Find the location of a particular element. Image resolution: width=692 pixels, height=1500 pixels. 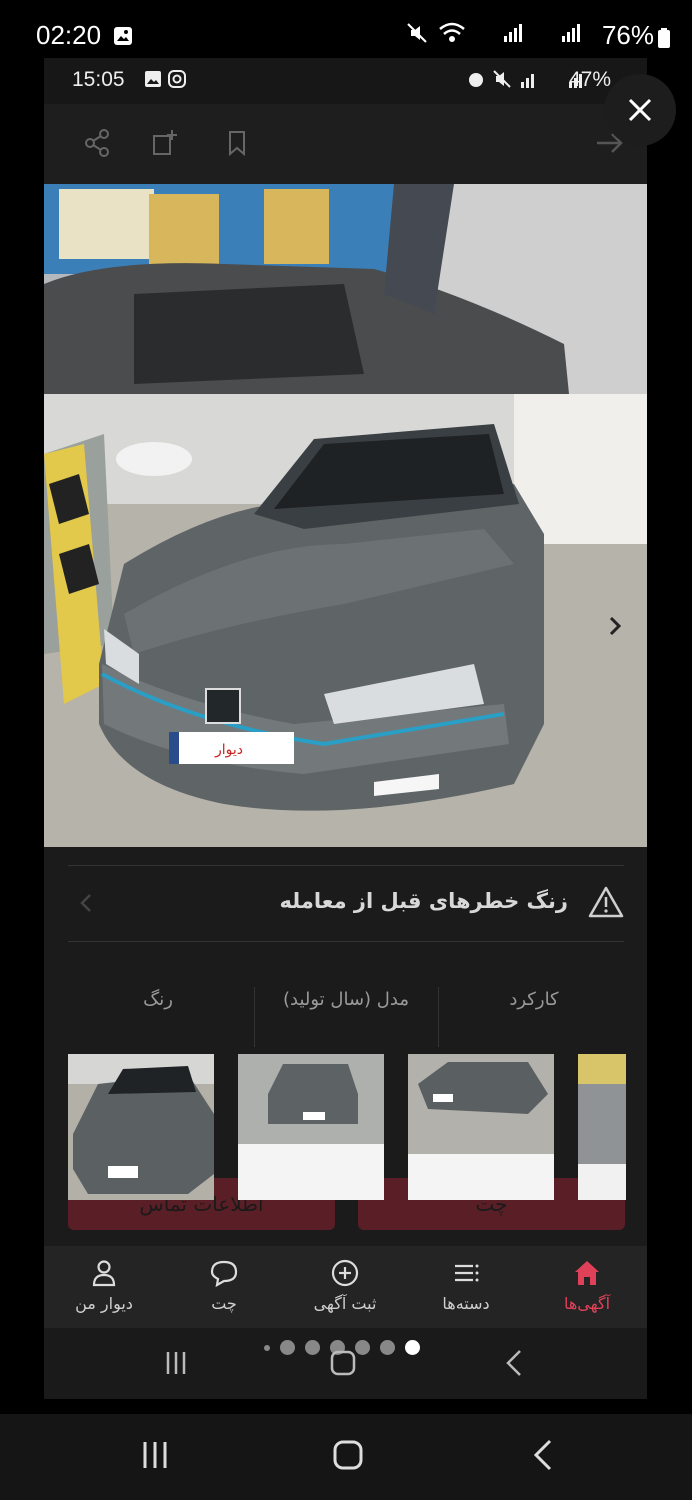

nav-label: دسته‌ها is located at coordinates (466, 1303).